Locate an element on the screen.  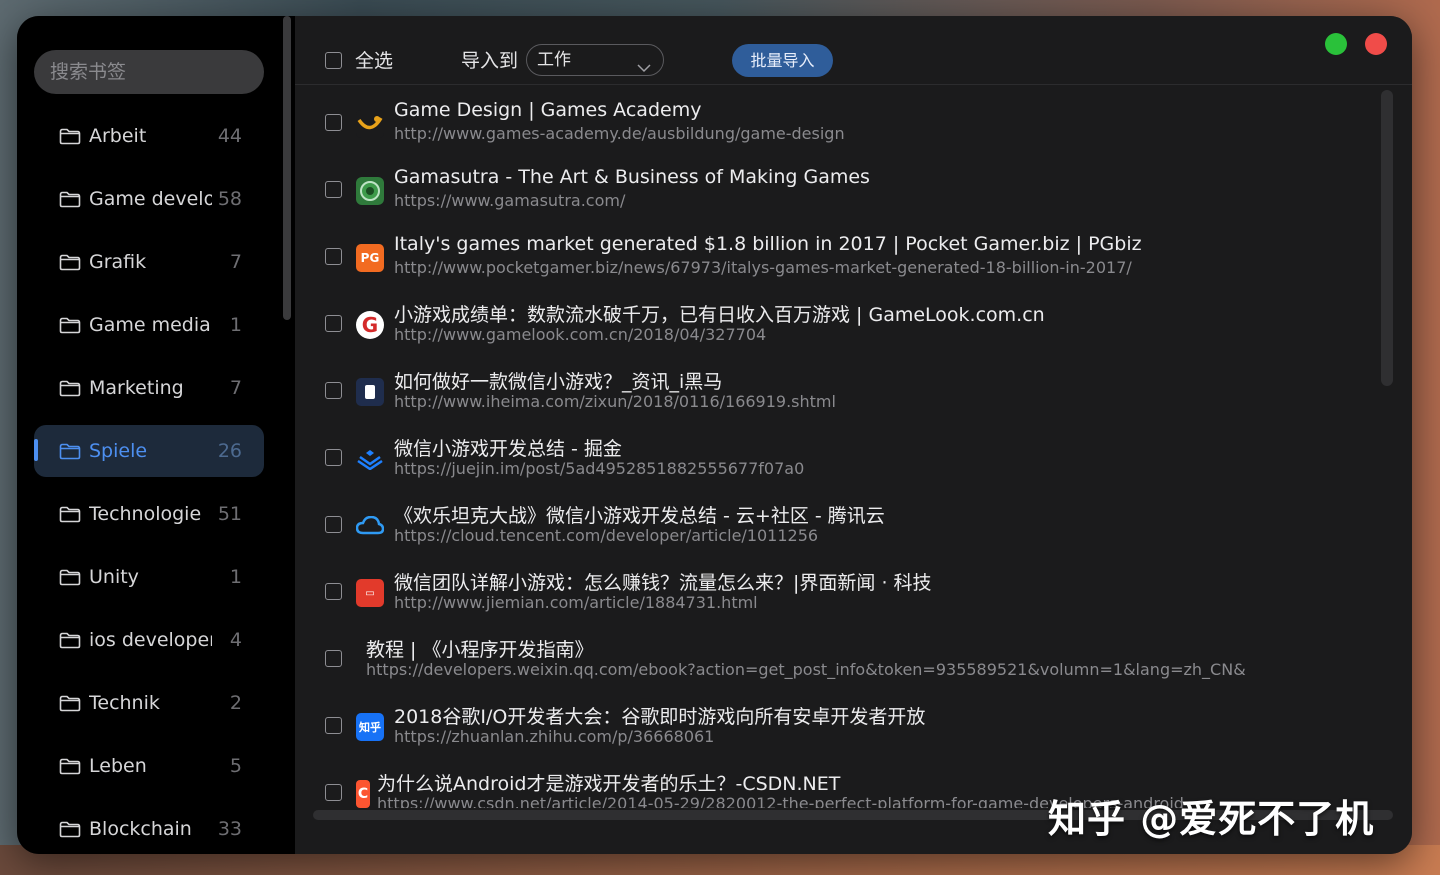
games-academy-icon is located at coordinates (370, 124).